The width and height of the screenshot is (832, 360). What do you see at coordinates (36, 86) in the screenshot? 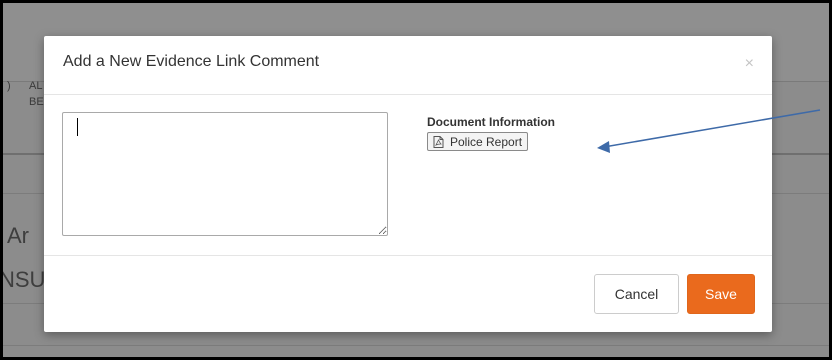
I see `background-text: AL` at bounding box center [36, 86].